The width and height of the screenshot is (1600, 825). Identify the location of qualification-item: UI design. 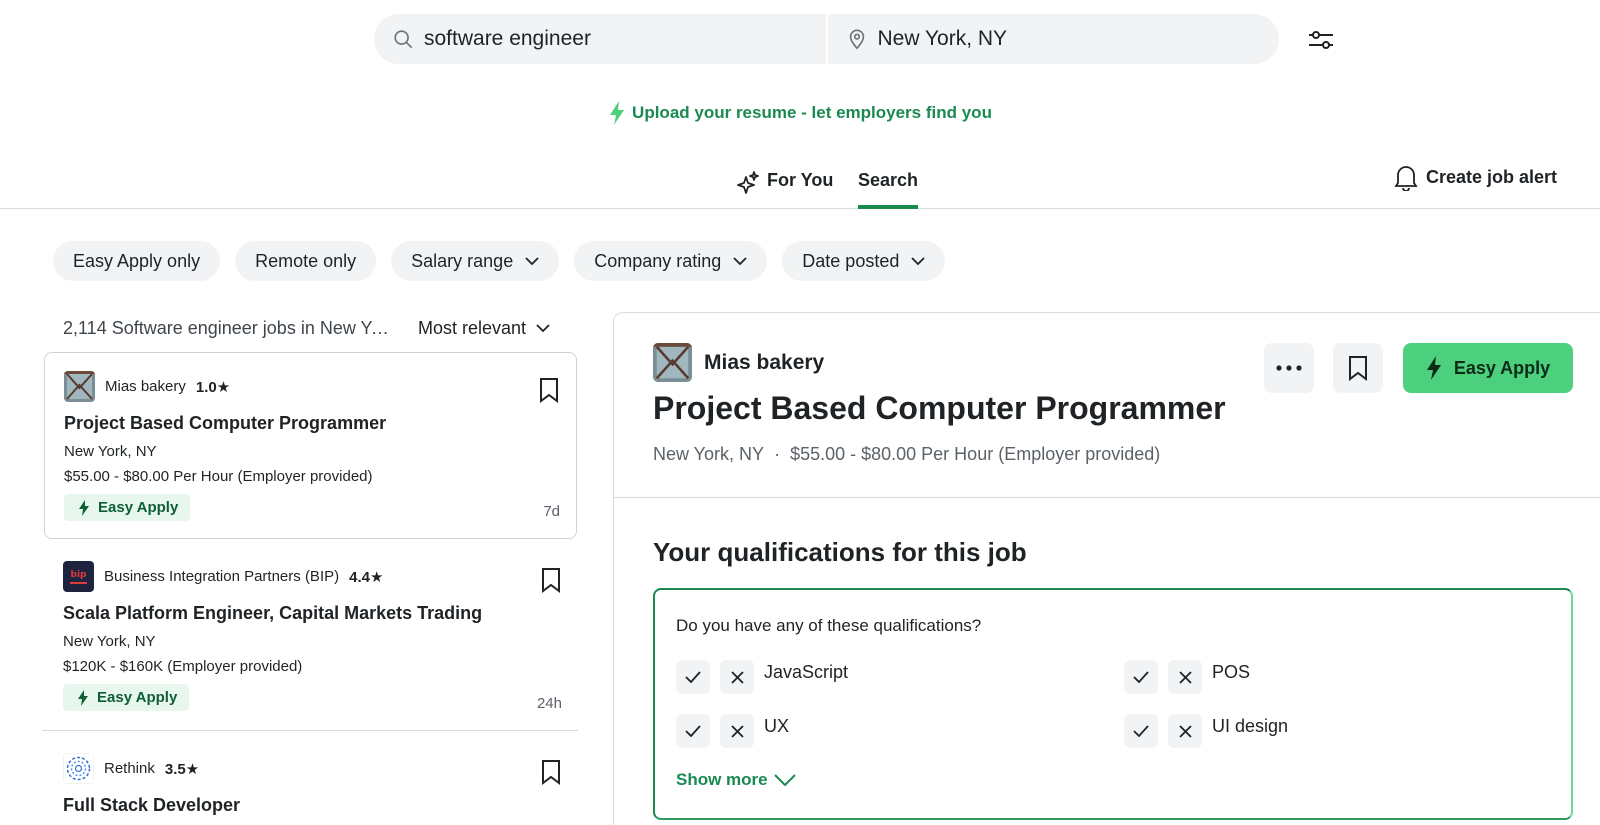
(1206, 731).